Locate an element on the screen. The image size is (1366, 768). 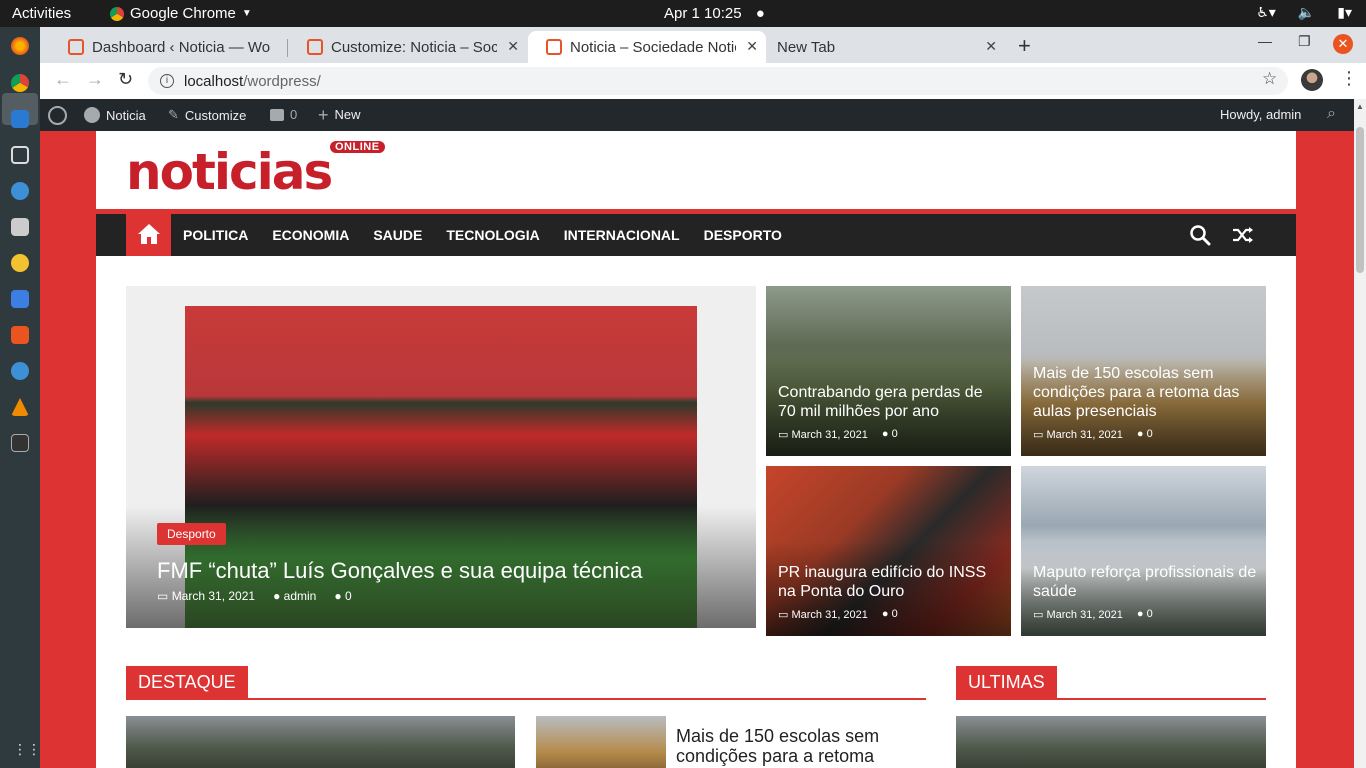
section-title: ULTIMAS is located at coordinates (1006, 683).